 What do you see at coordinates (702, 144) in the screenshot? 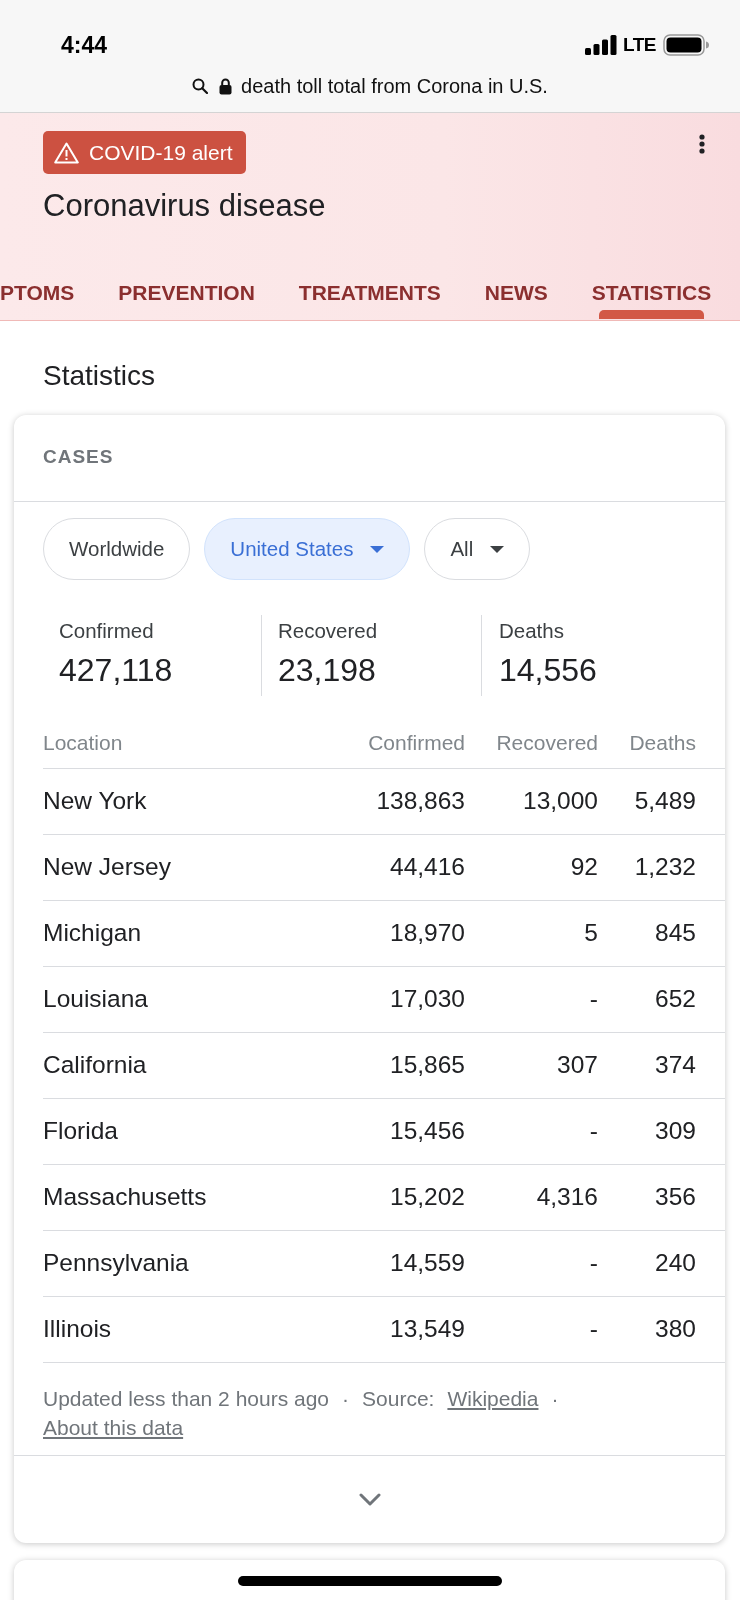
I see `more-options-icon` at bounding box center [702, 144].